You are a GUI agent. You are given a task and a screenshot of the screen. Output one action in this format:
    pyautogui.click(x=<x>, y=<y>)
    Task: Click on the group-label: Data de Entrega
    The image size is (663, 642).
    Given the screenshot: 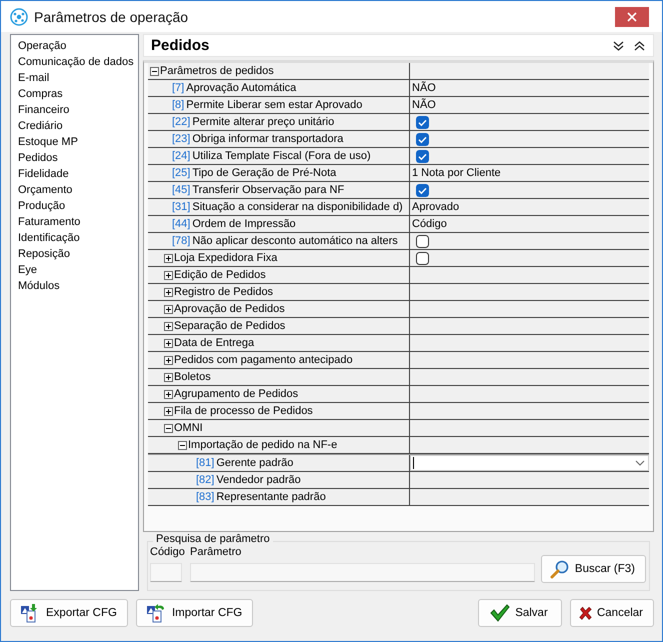 What is the action you would take?
    pyautogui.click(x=214, y=343)
    